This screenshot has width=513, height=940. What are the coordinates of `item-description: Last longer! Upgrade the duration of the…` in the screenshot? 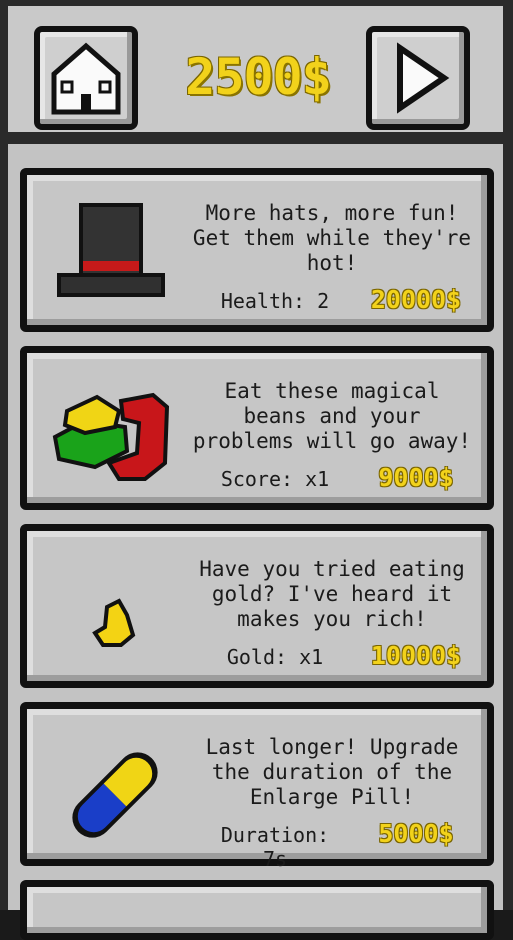 It's located at (332, 772).